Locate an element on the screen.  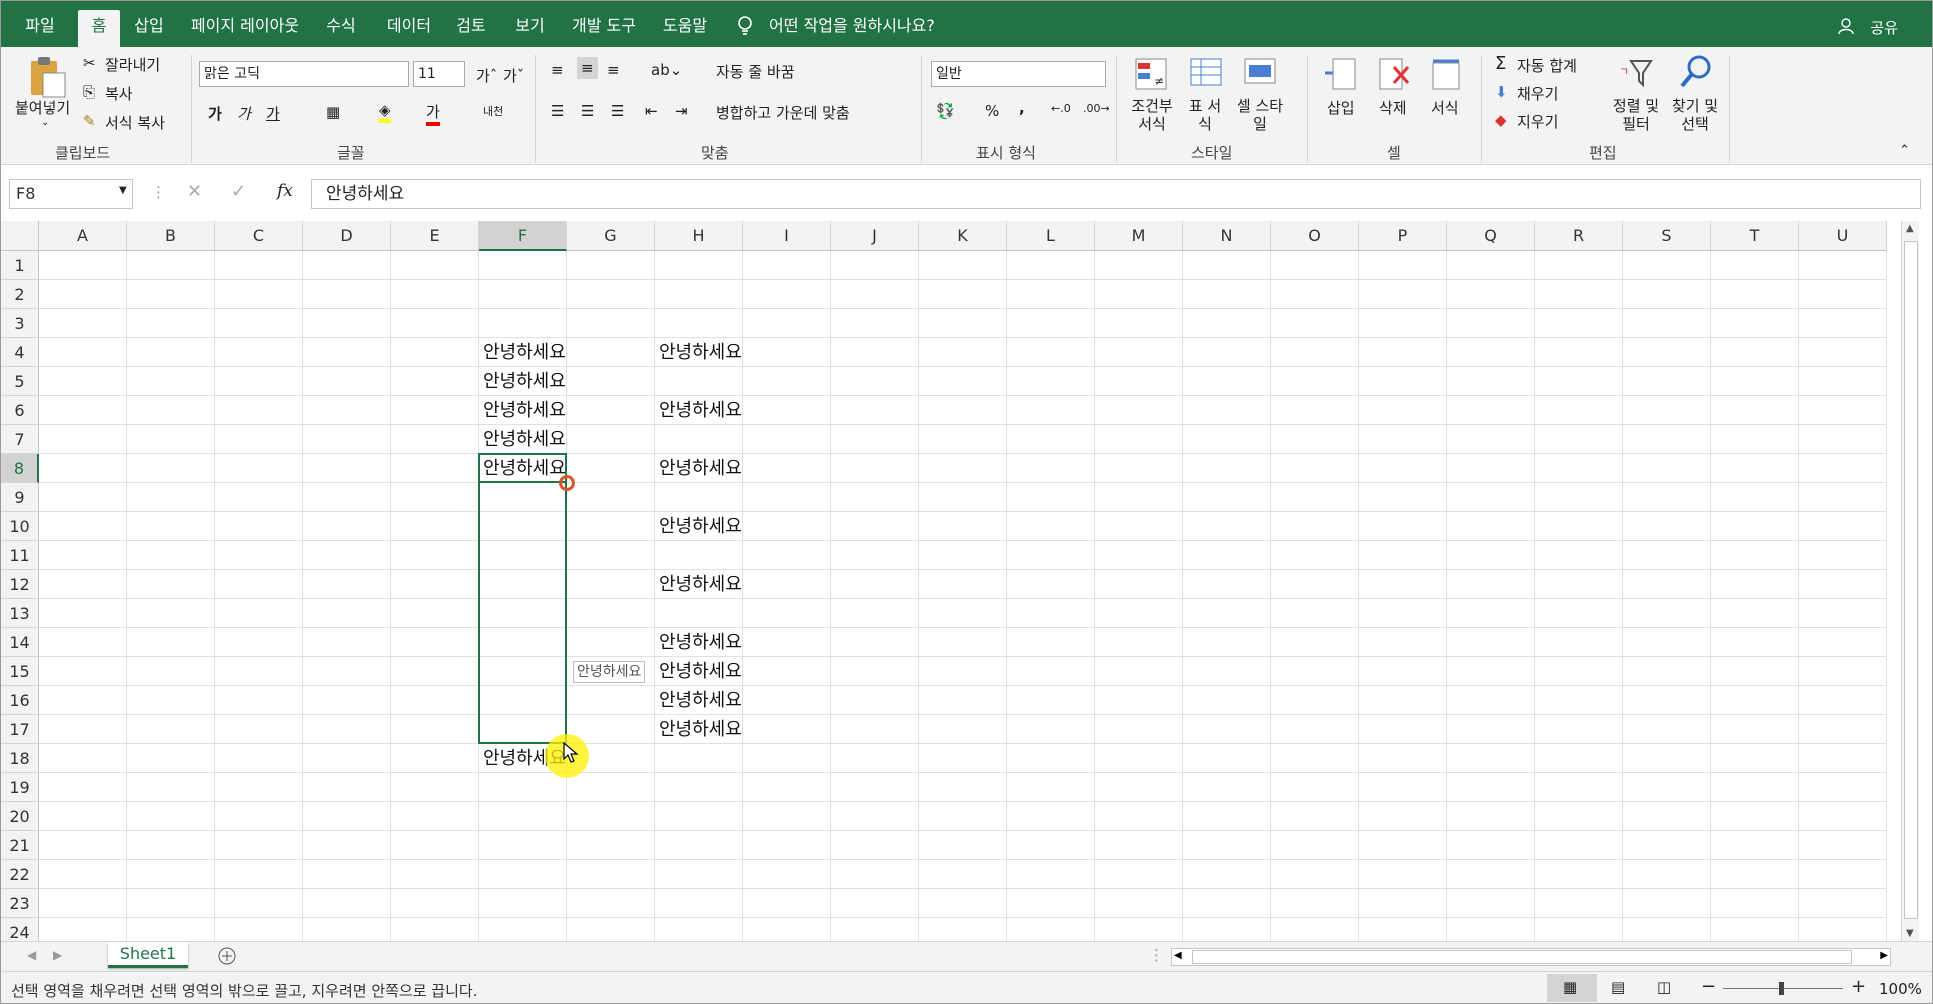
row-header: 15 is located at coordinates (20, 671).